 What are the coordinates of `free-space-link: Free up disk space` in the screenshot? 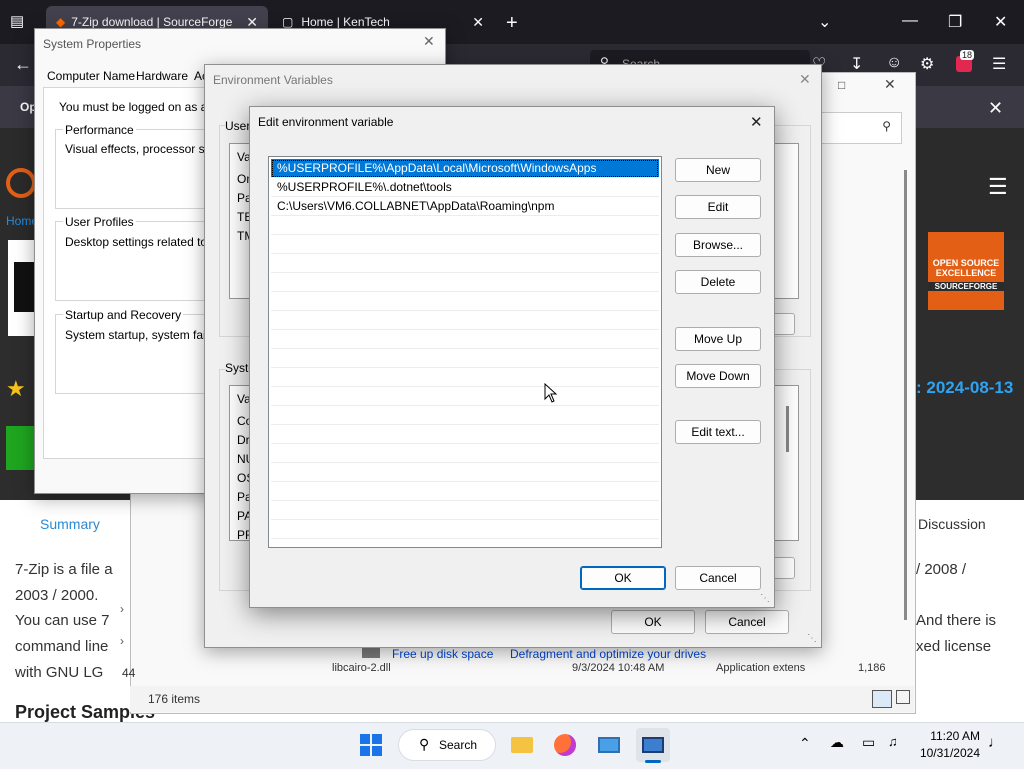 It's located at (442, 654).